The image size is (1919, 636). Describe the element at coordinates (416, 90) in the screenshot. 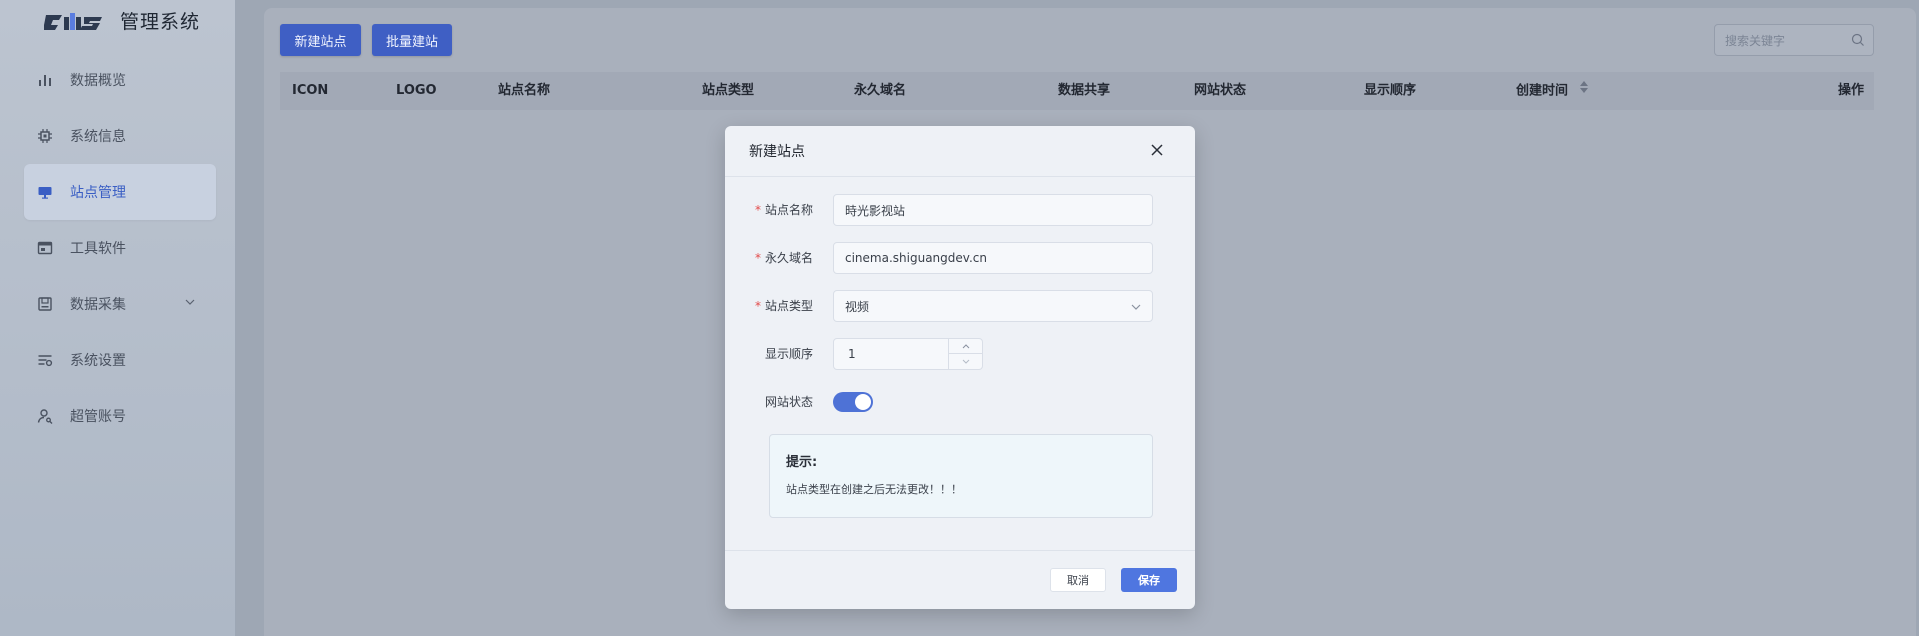

I see `column-header-logo: LOGO` at that location.